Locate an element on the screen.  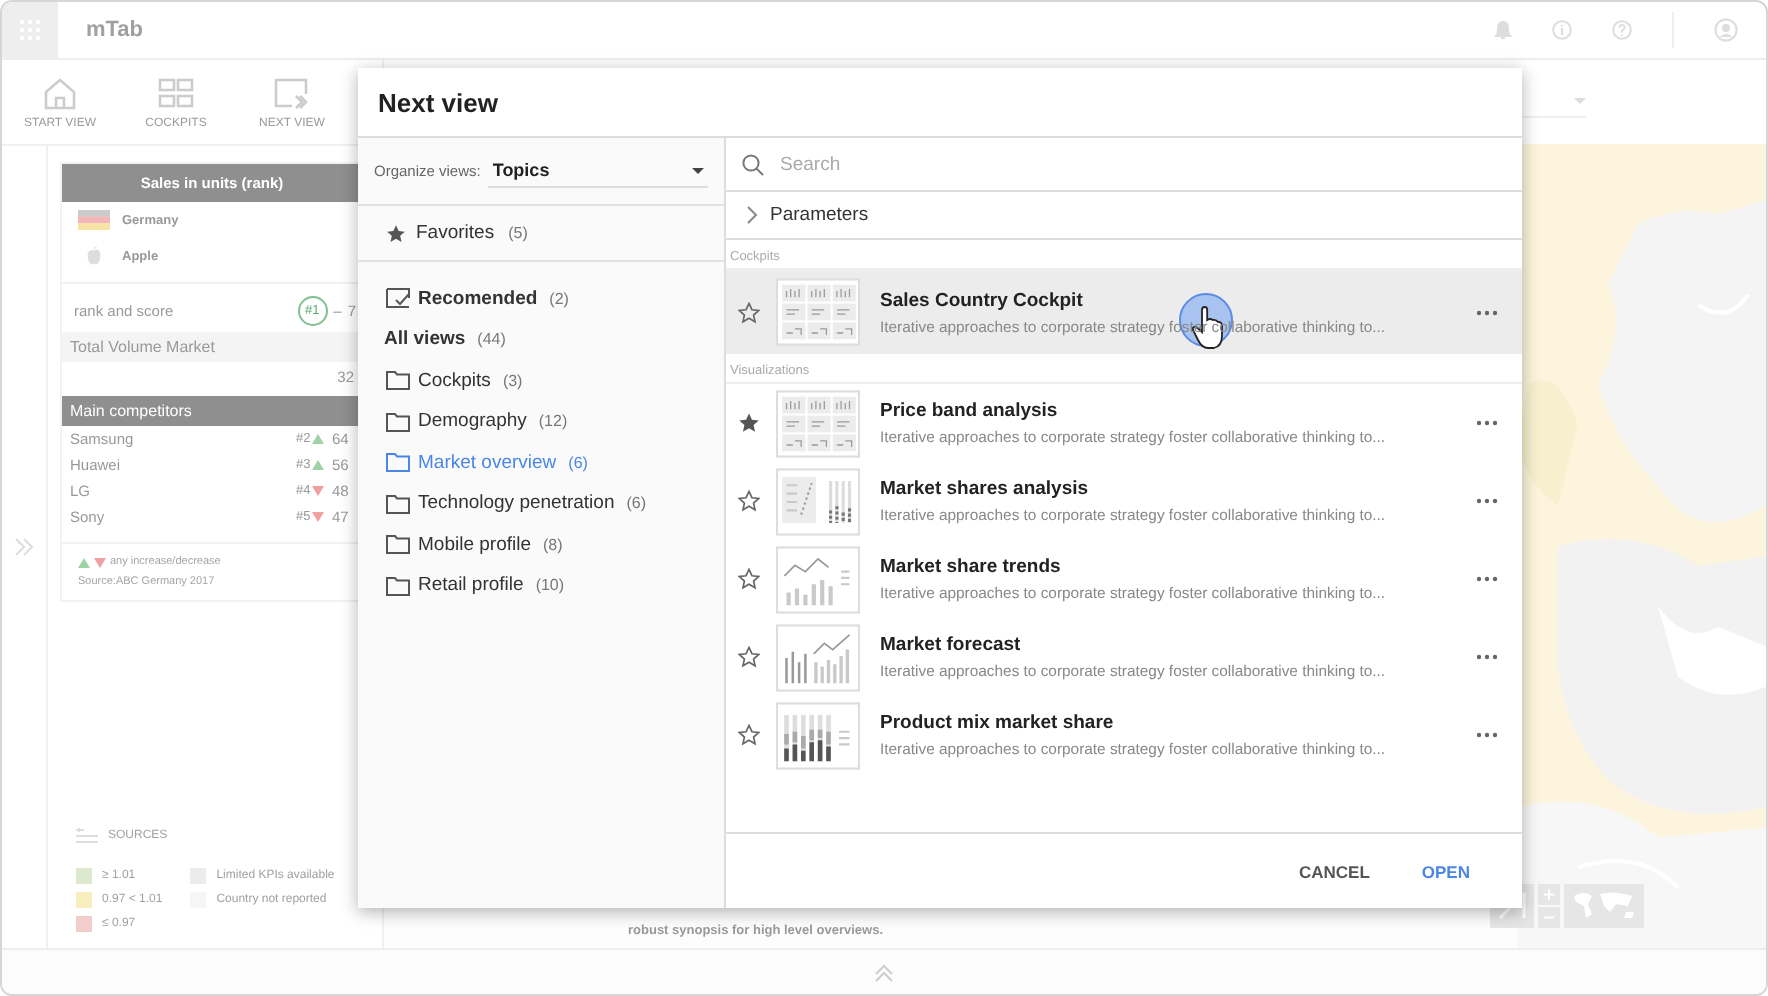
open-button: OPEN is located at coordinates (1445, 871).